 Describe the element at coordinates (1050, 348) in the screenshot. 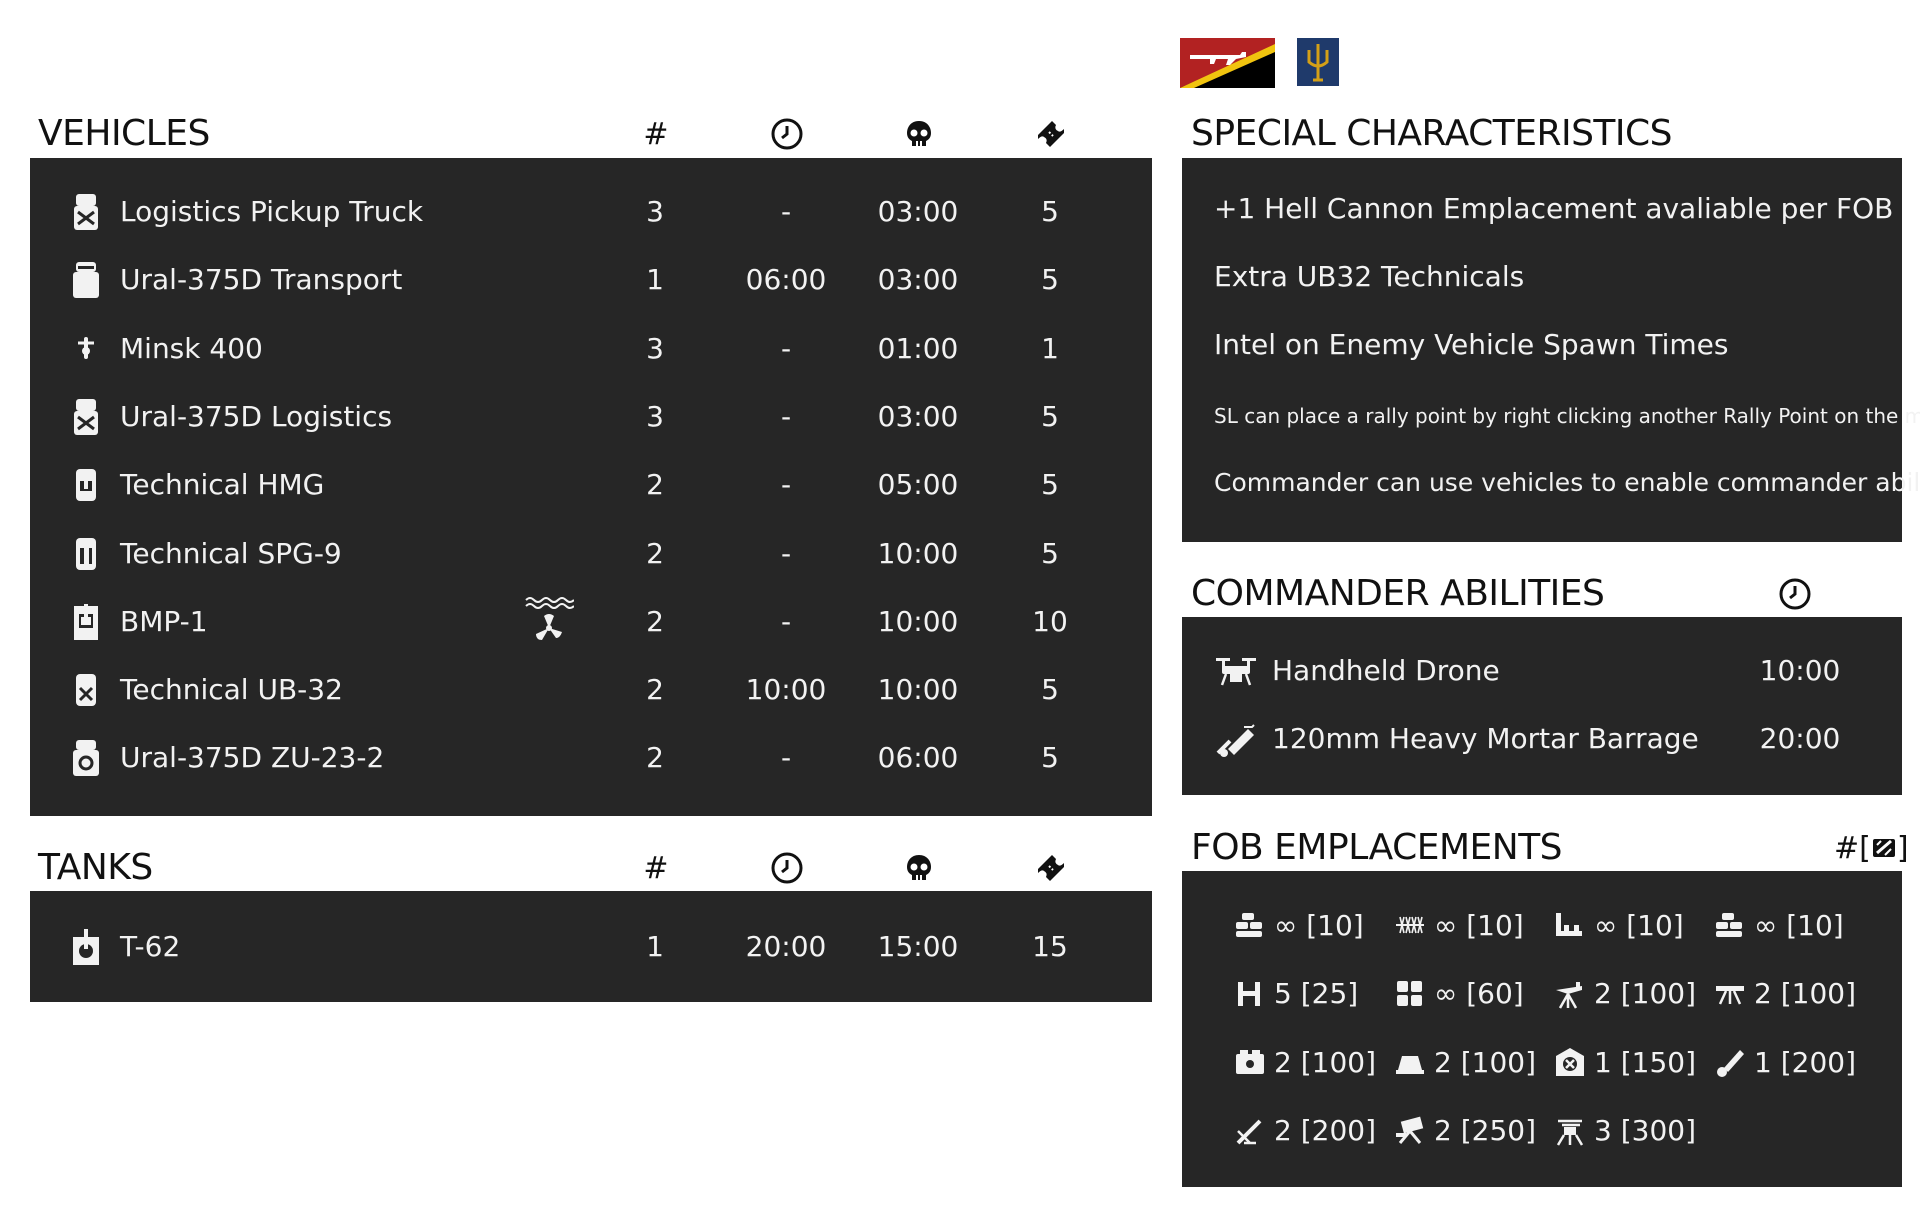

I see `vehicle-tickets: 1` at that location.